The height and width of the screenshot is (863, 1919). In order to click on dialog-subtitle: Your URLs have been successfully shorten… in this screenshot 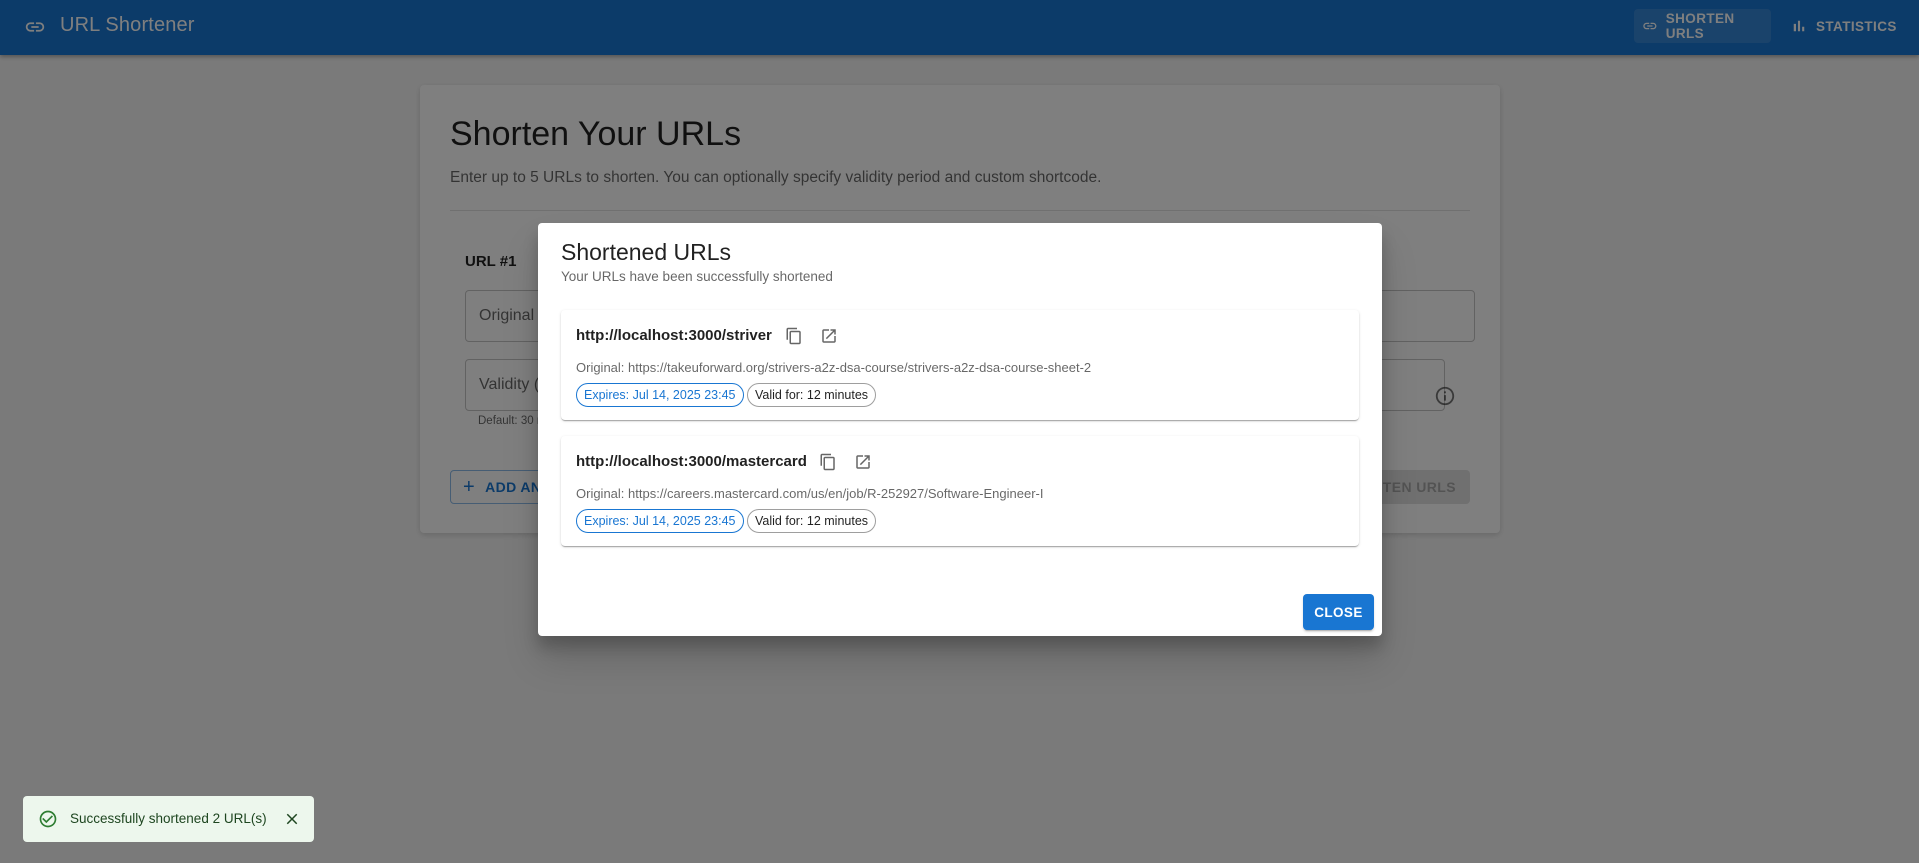, I will do `click(697, 276)`.